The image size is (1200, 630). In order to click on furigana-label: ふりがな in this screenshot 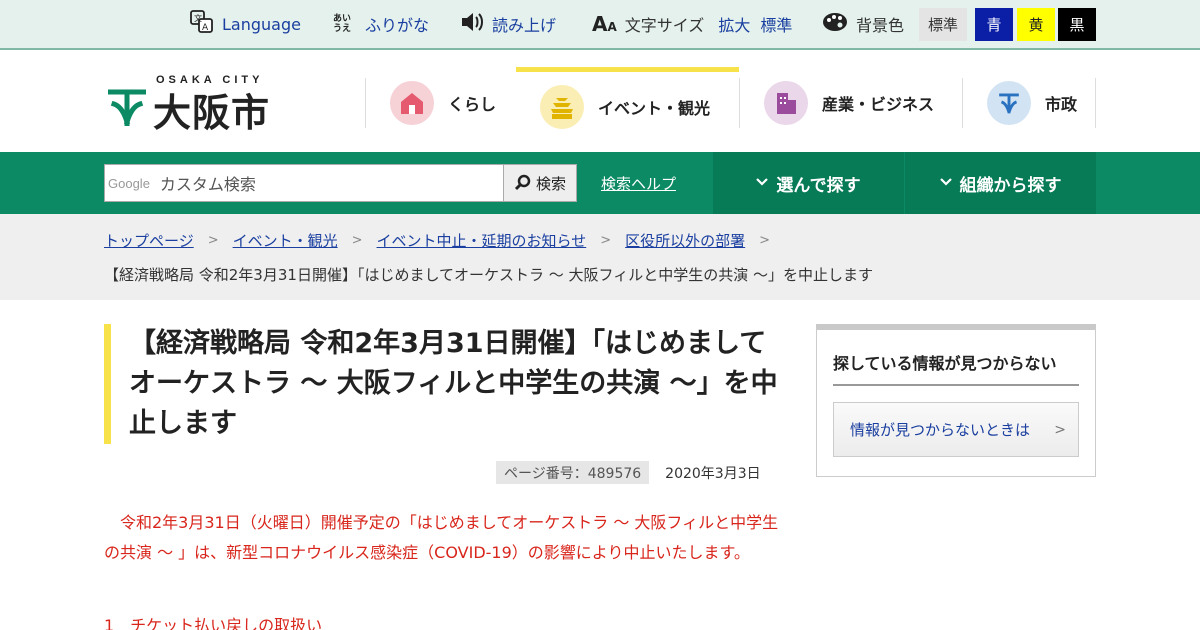, I will do `click(397, 25)`.